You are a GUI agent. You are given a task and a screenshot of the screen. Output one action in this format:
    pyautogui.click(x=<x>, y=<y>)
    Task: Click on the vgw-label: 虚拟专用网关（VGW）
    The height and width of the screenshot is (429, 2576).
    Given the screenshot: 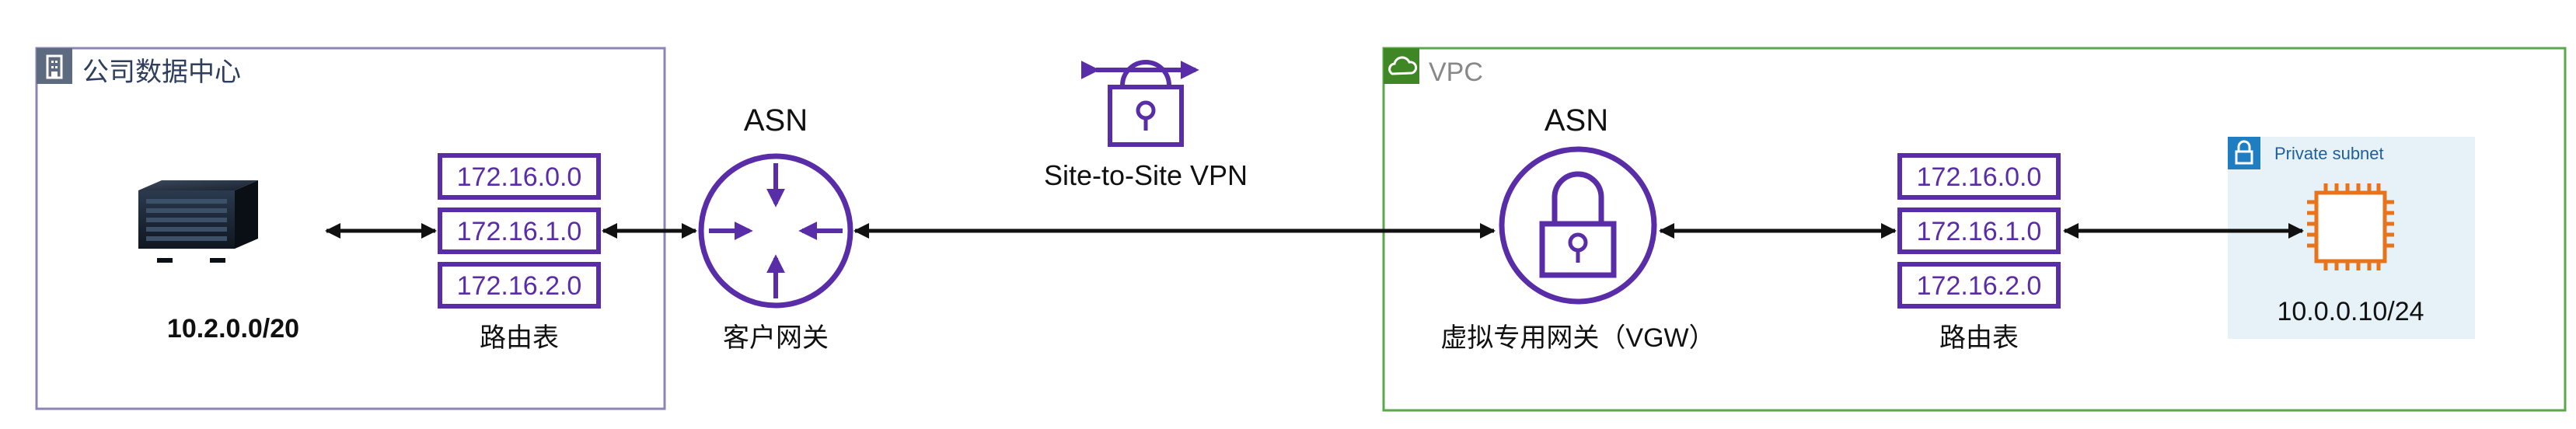 What is the action you would take?
    pyautogui.click(x=1578, y=338)
    